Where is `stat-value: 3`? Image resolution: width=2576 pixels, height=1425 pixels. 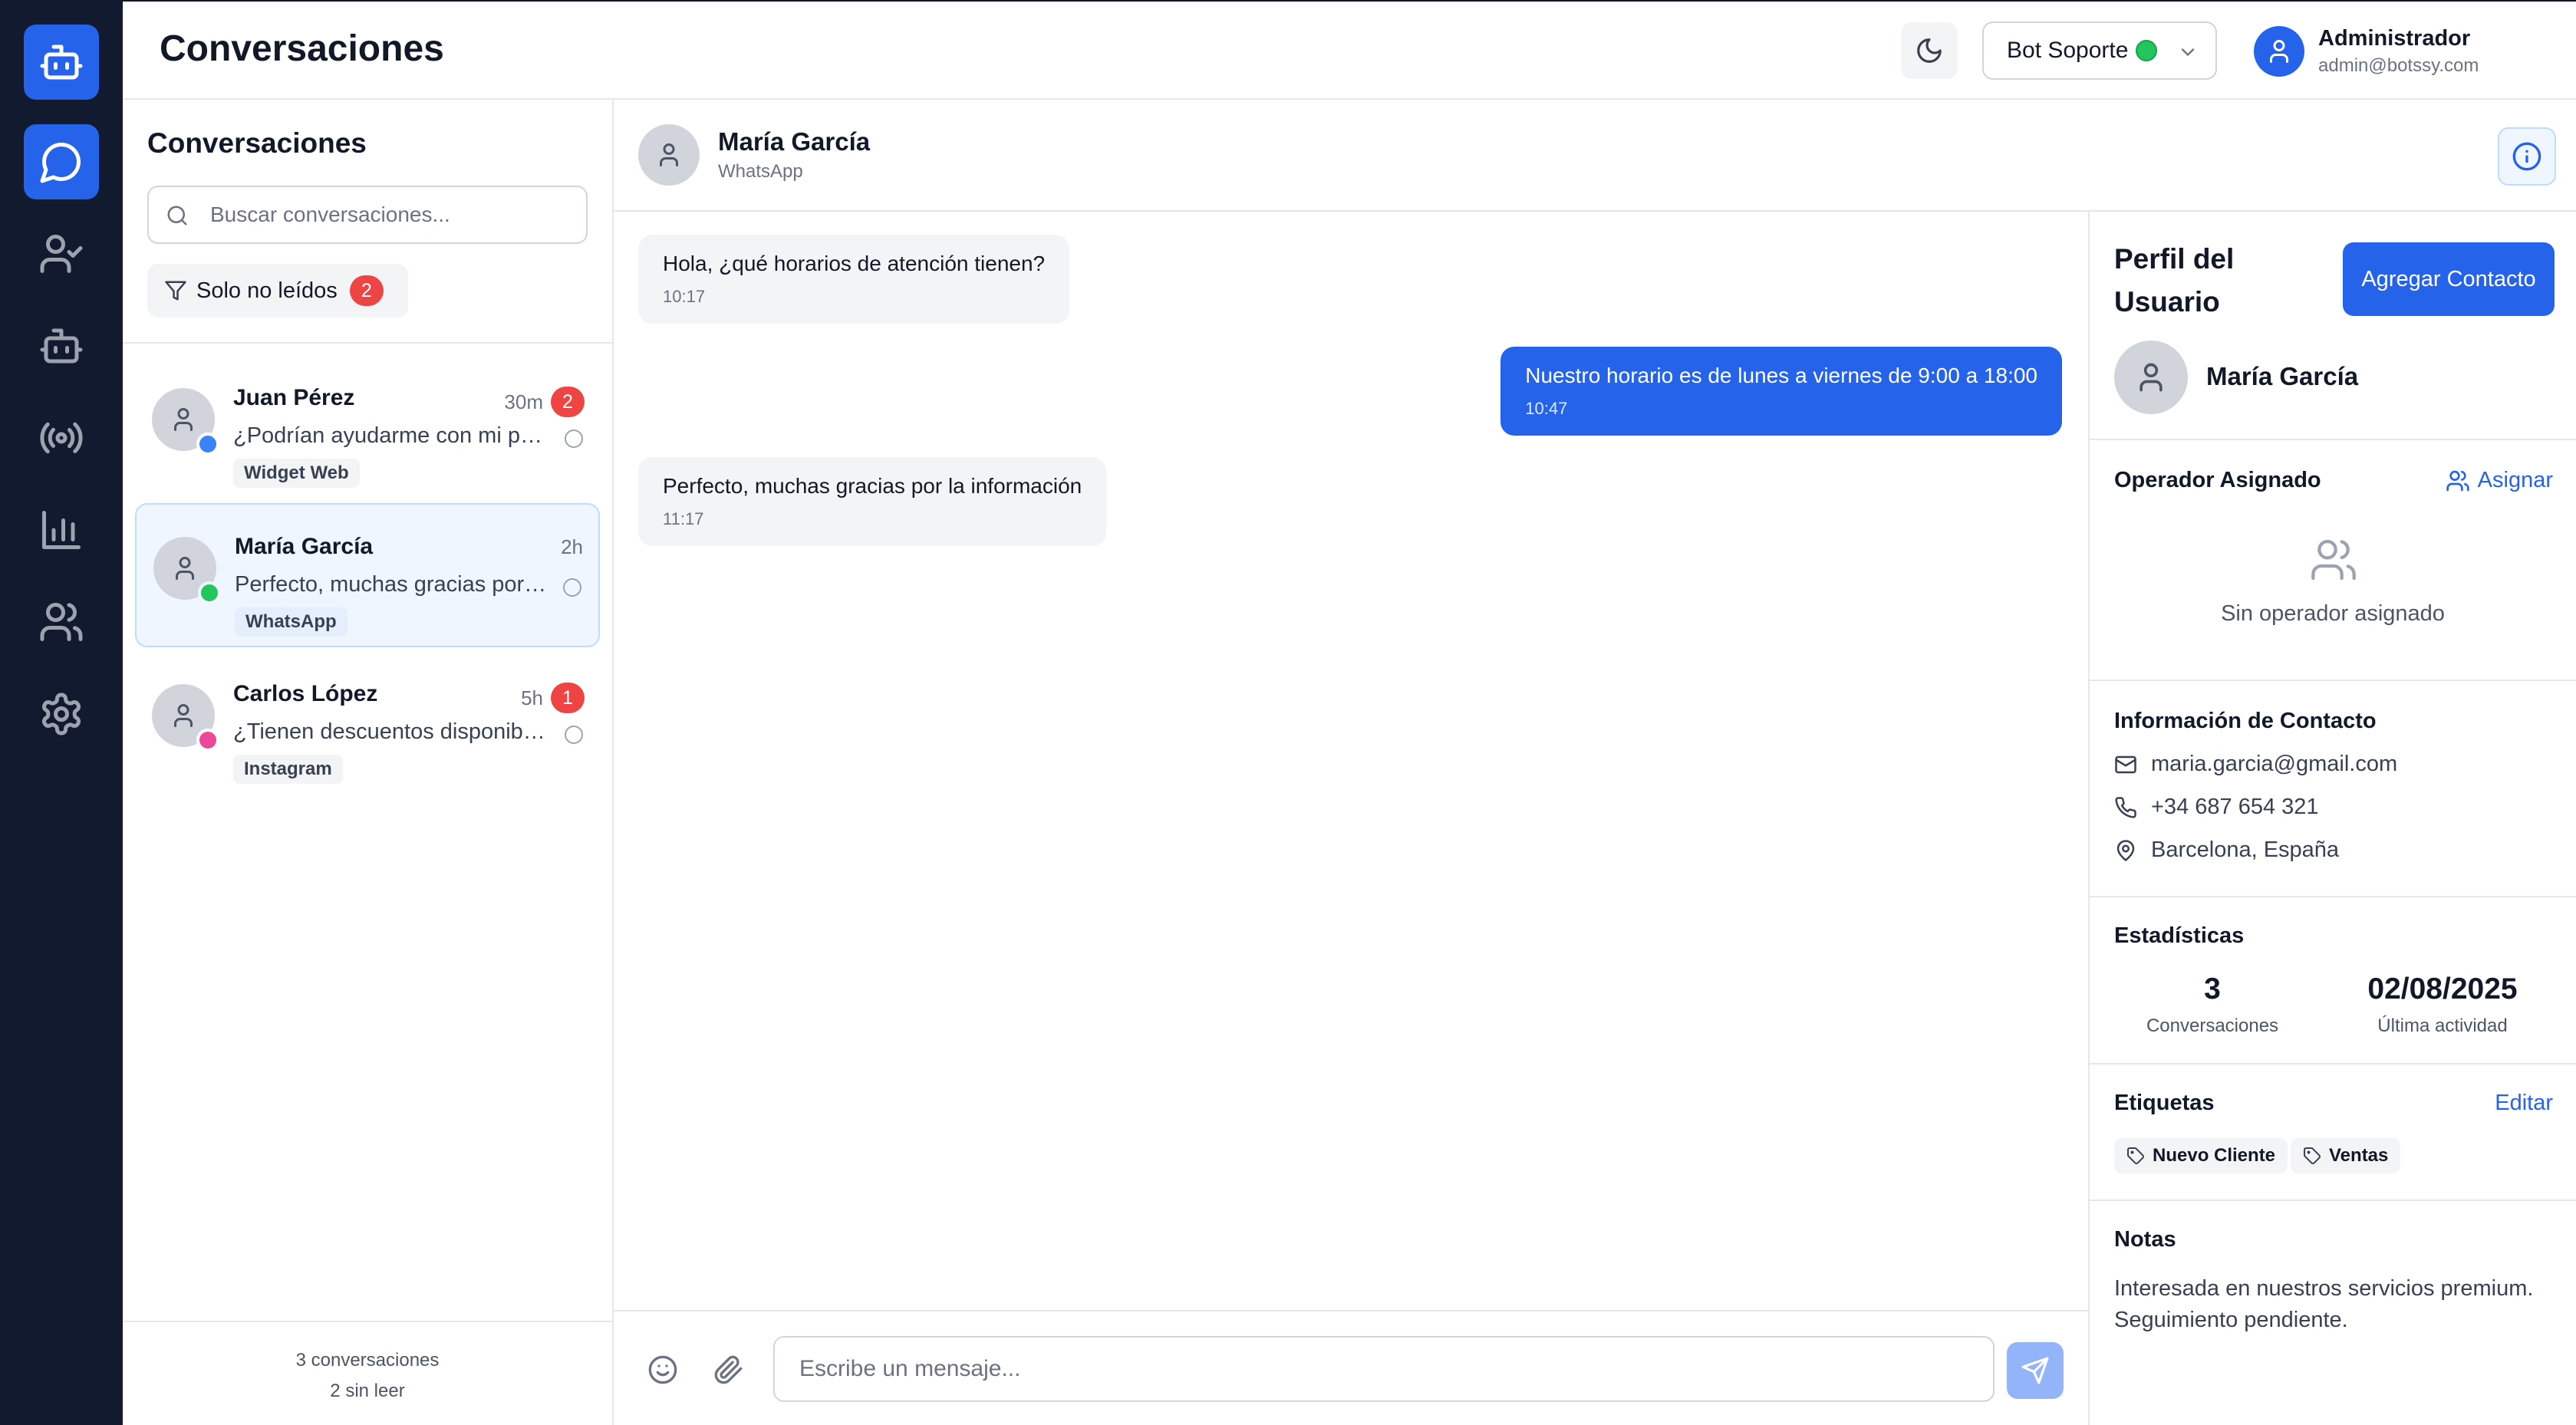 stat-value: 3 is located at coordinates (2212, 988).